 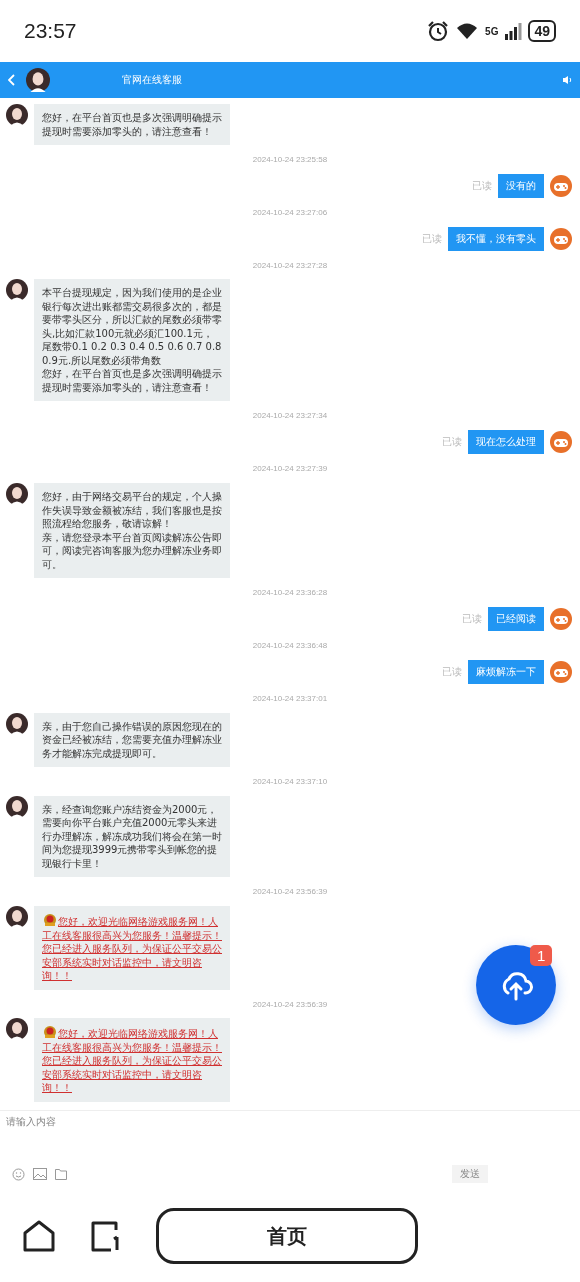 What do you see at coordinates (40, 1174) in the screenshot?
I see `image-icon` at bounding box center [40, 1174].